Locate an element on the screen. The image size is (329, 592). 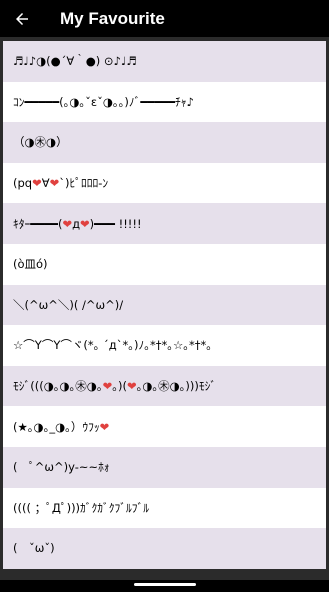
home-gesture-handle is located at coordinates (165, 584).